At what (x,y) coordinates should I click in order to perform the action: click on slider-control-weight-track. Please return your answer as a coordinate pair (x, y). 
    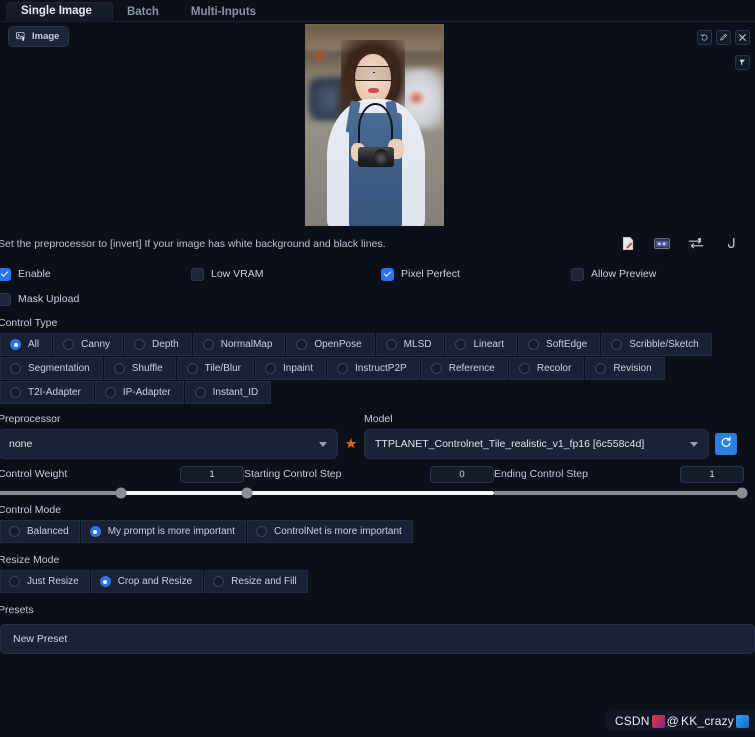
    Looking at the image, I should click on (122, 493).